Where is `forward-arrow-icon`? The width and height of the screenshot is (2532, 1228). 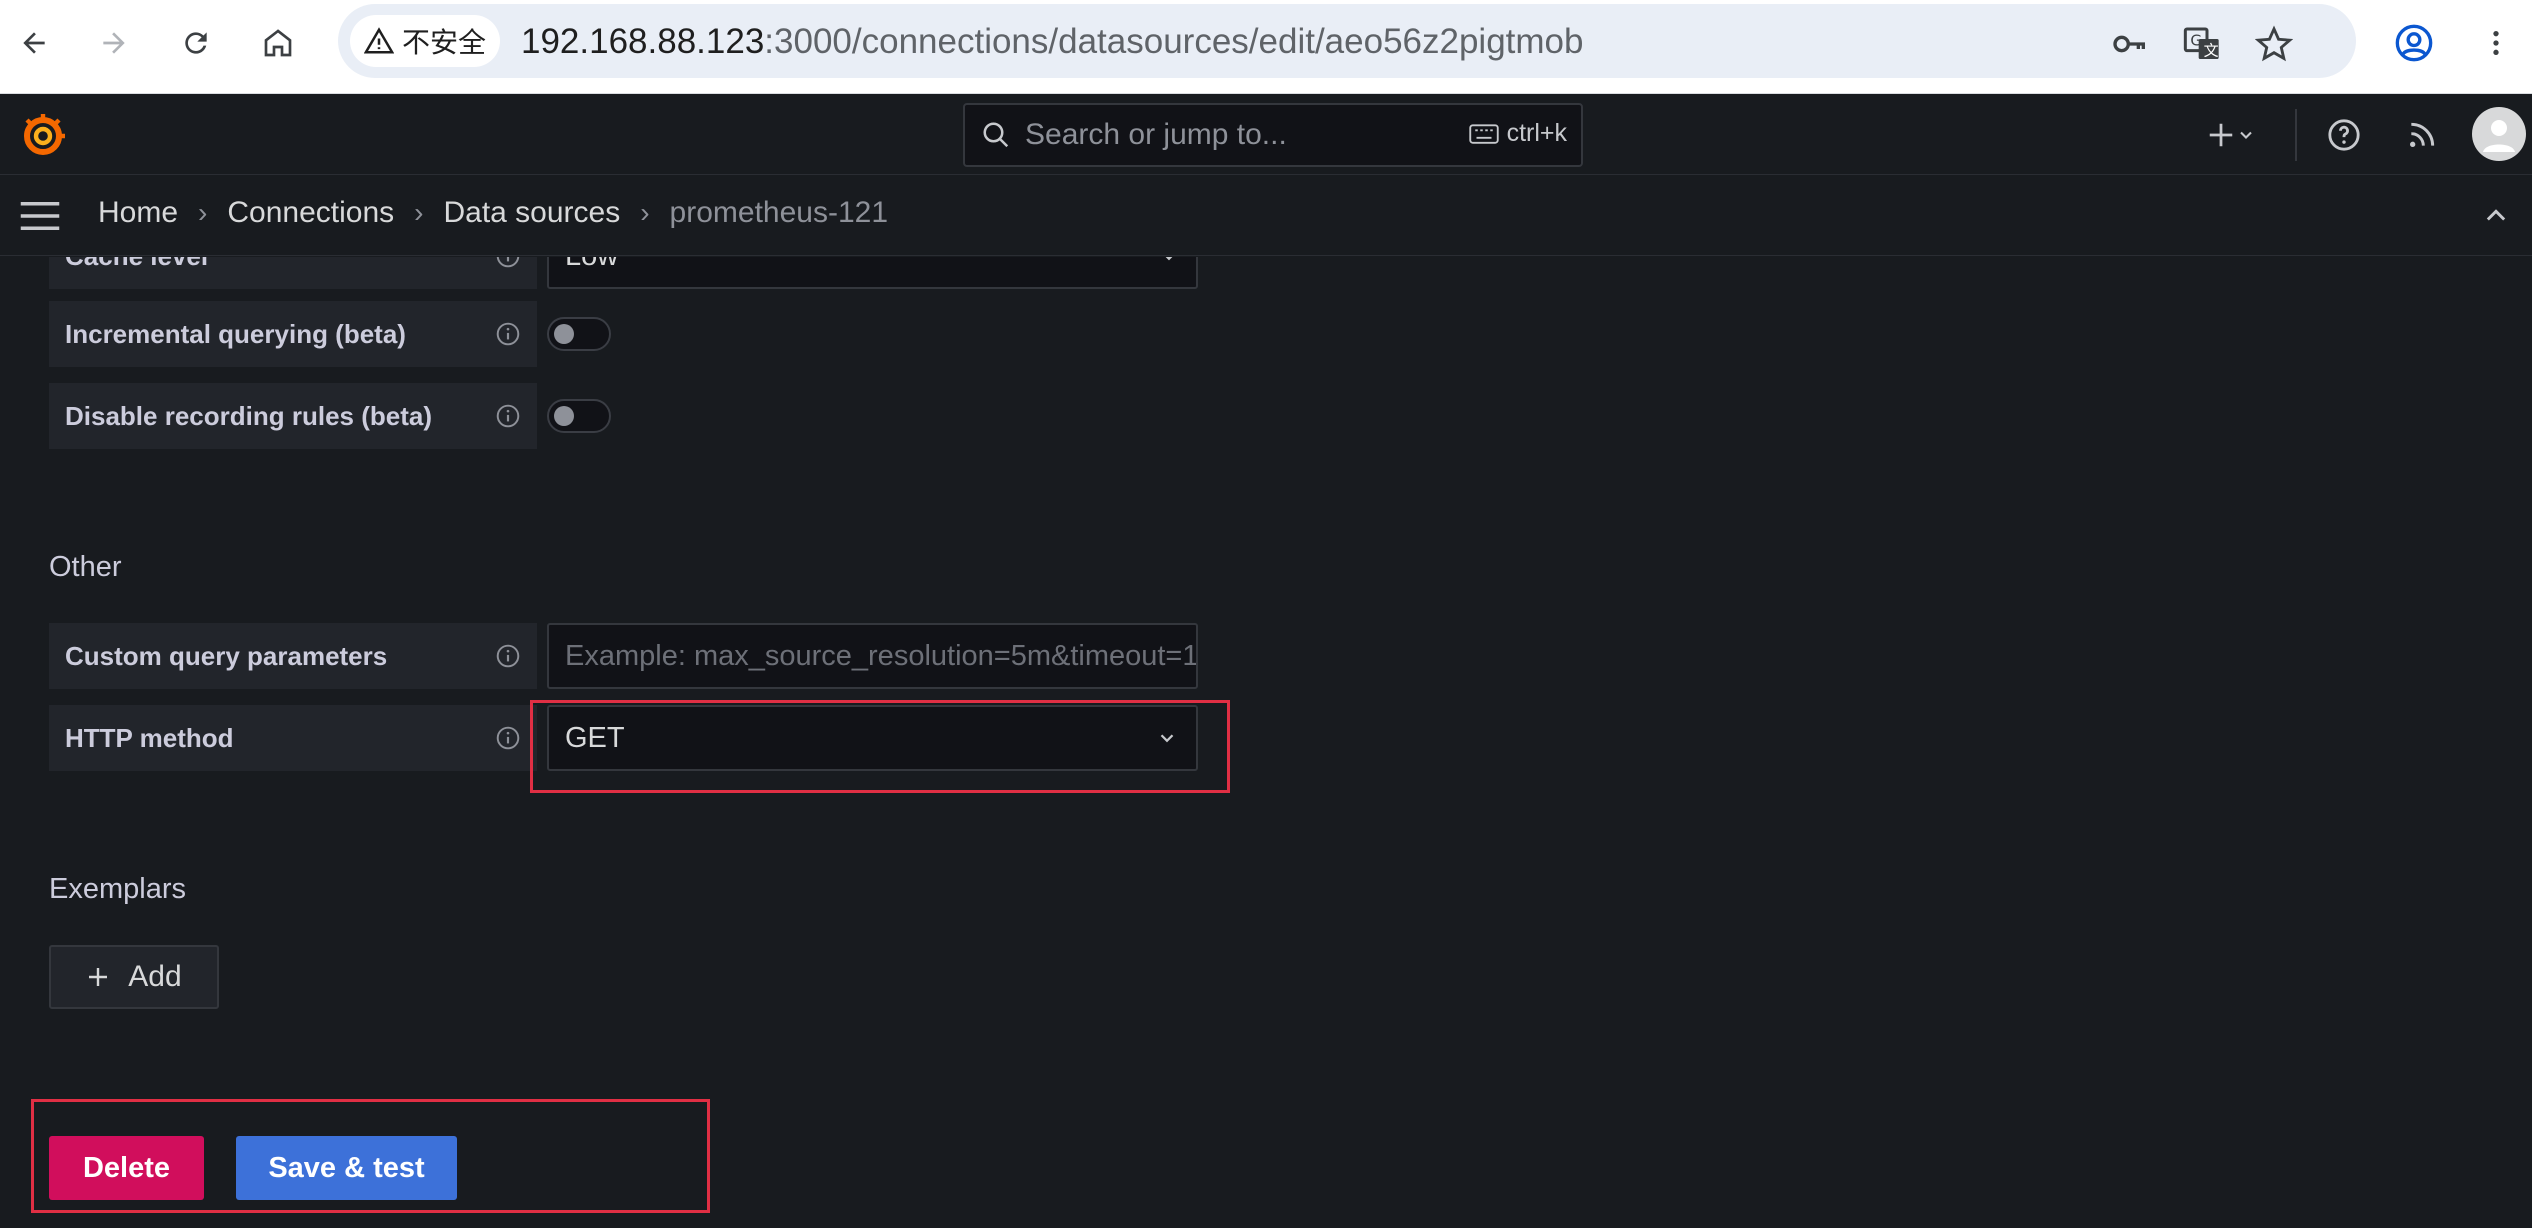 forward-arrow-icon is located at coordinates (114, 43).